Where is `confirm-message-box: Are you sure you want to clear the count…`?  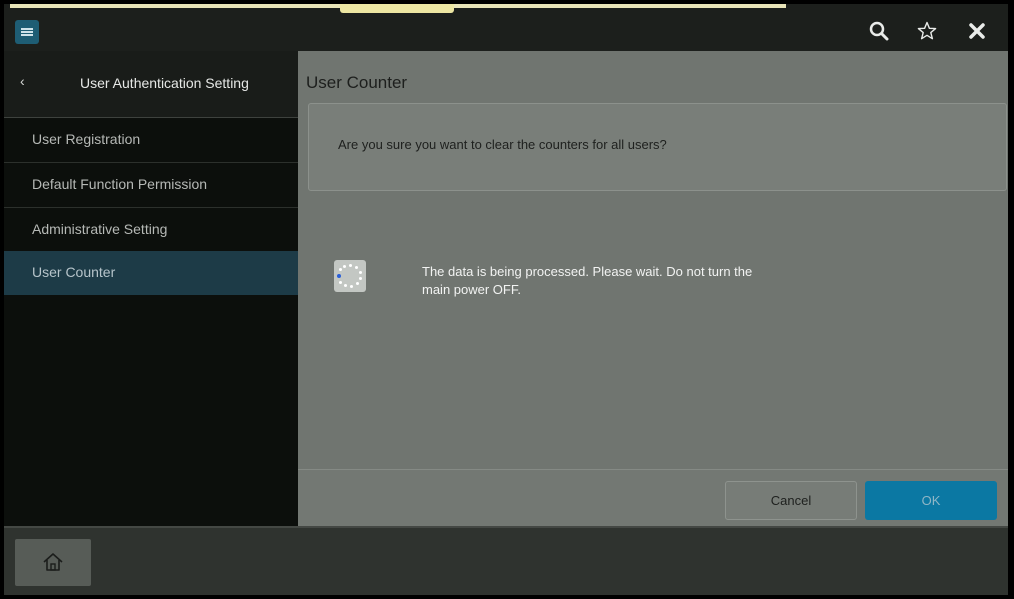 confirm-message-box: Are you sure you want to clear the count… is located at coordinates (657, 147).